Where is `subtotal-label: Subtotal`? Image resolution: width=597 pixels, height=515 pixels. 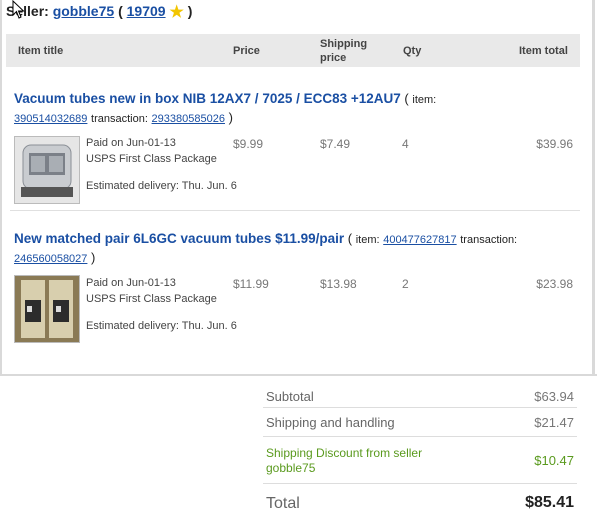 subtotal-label: Subtotal is located at coordinates (290, 396).